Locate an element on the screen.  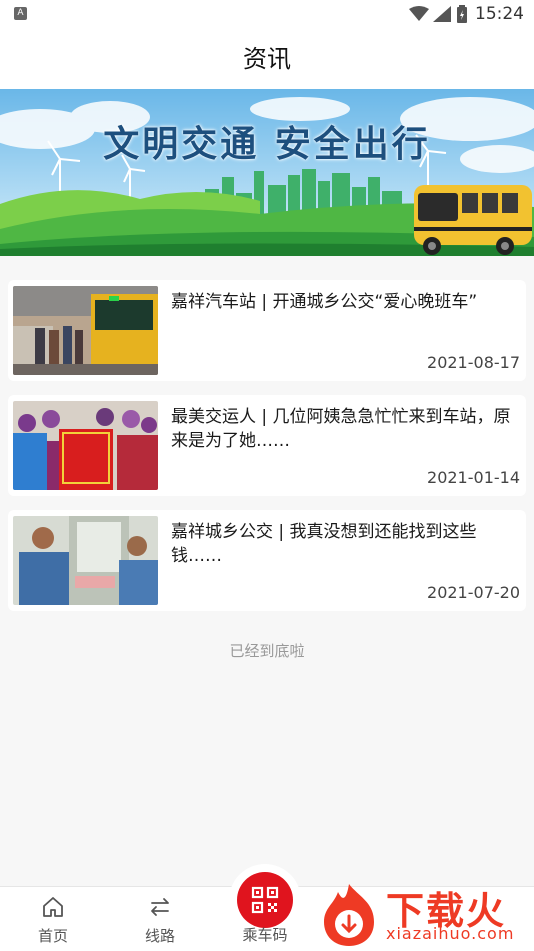
watermark-url: xiazaihuo.com is located at coordinates (450, 933).